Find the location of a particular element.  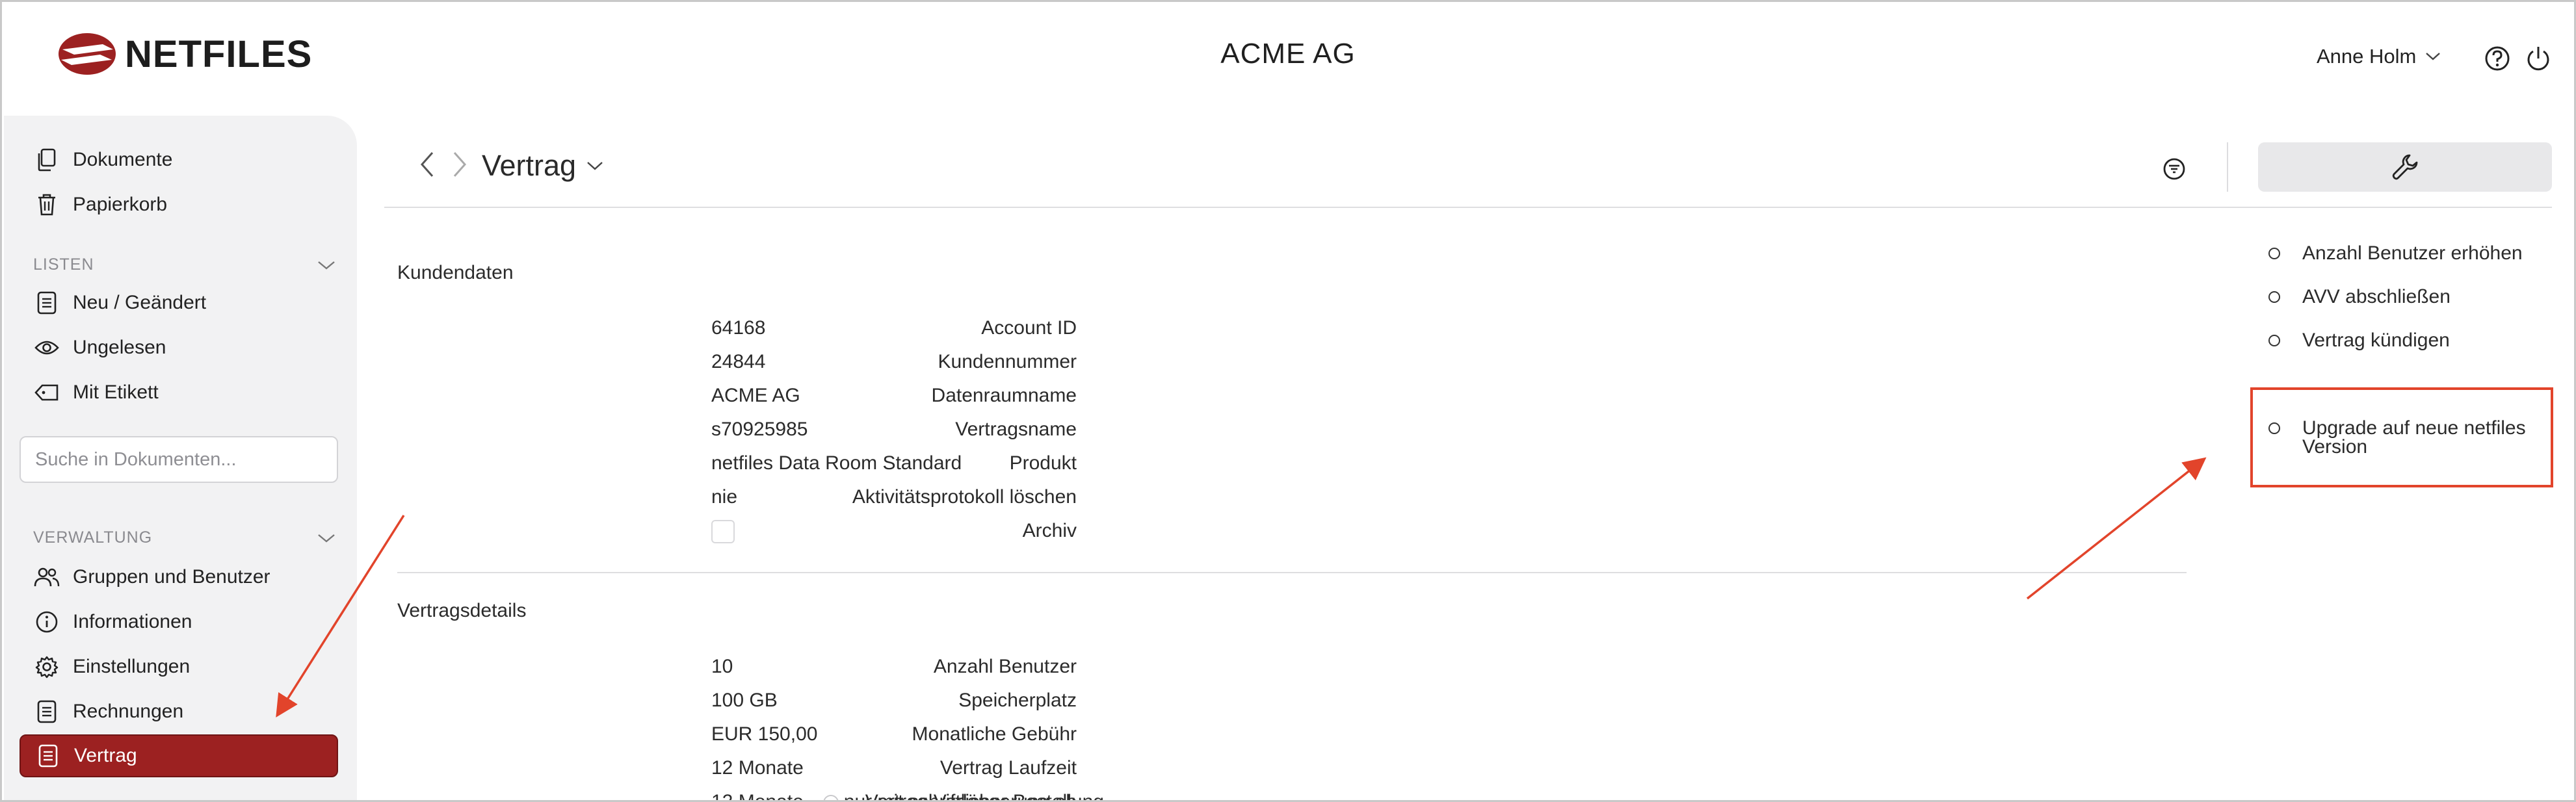

section-label: VERWALTUNG is located at coordinates (93, 537).